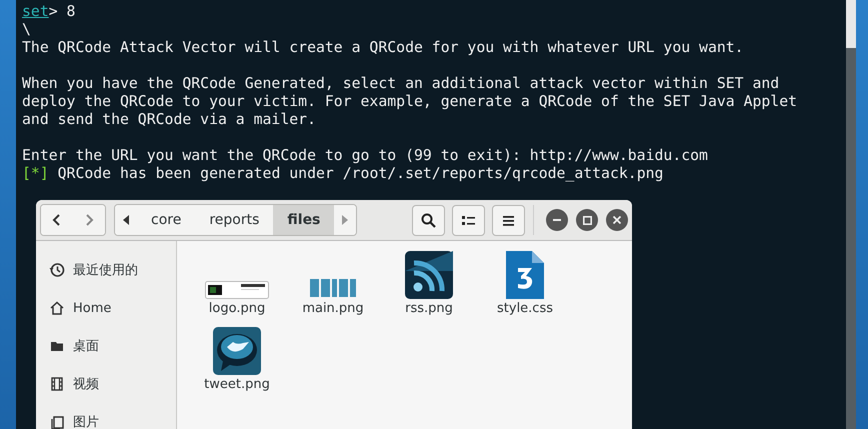 The height and width of the screenshot is (429, 868). I want to click on file-name: rss.png, so click(429, 308).